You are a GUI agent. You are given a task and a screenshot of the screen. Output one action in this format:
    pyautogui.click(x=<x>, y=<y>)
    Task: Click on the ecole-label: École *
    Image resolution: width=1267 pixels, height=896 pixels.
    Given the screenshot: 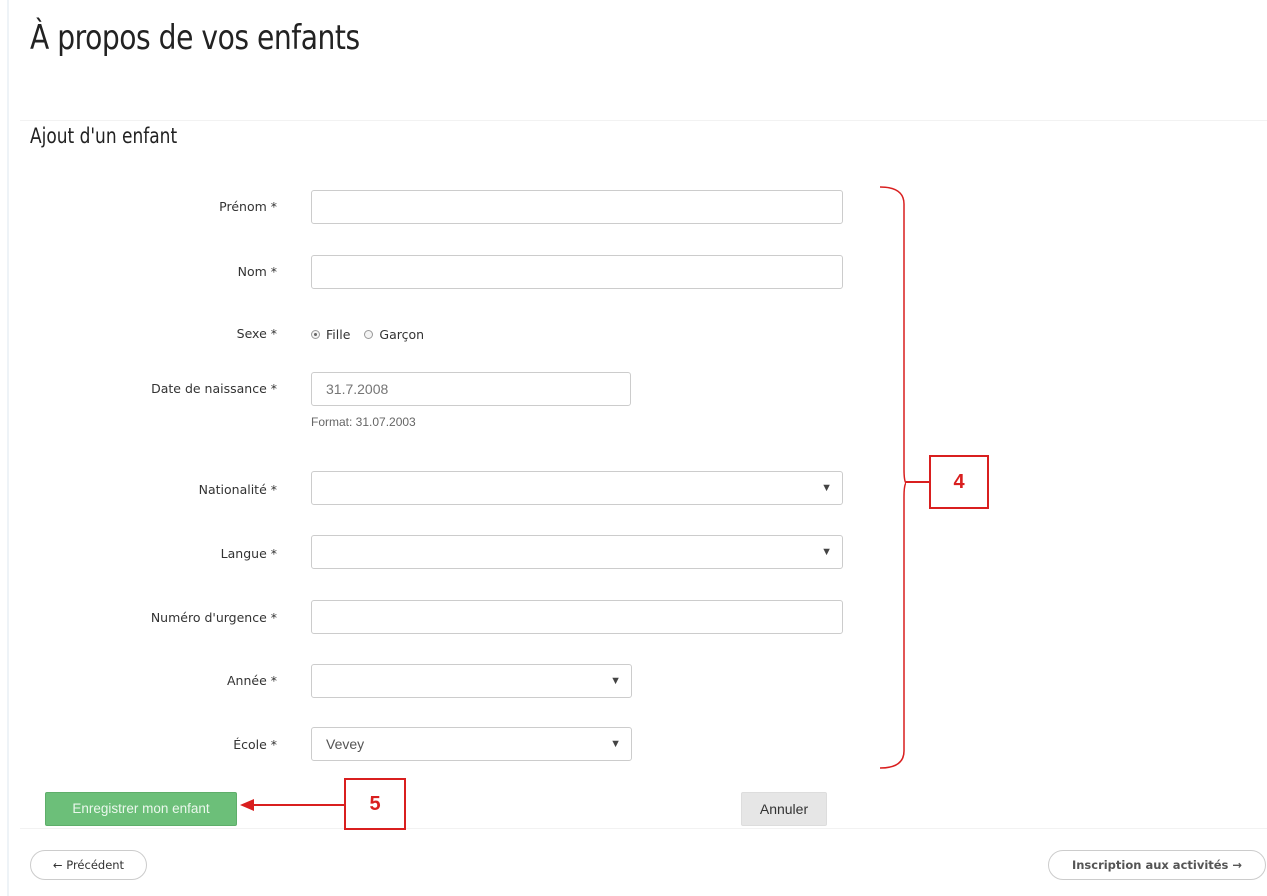 What is the action you would take?
    pyautogui.click(x=255, y=744)
    